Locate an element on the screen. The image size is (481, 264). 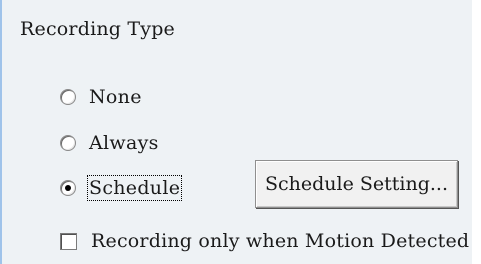
radio-button-none is located at coordinates (68, 97).